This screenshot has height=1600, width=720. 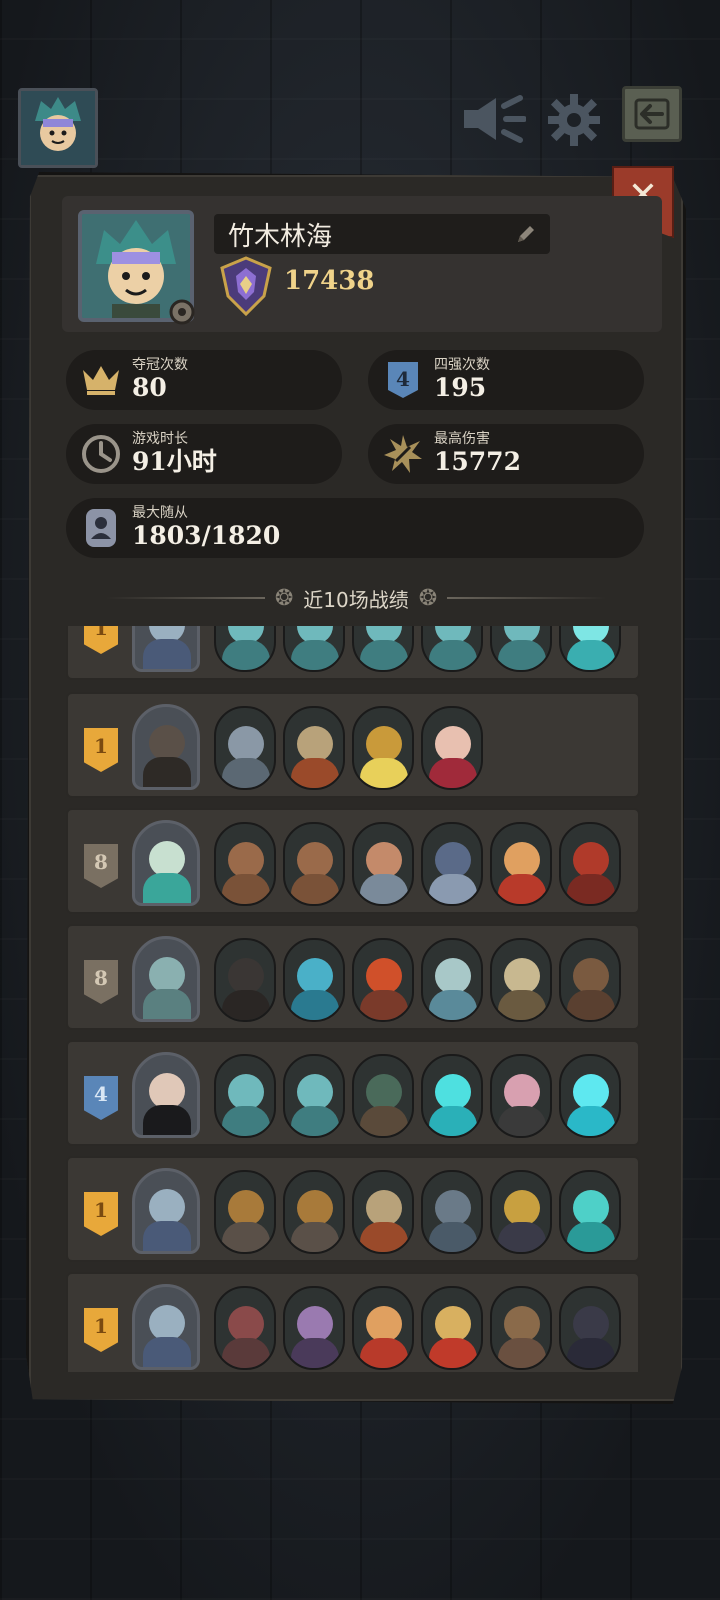 What do you see at coordinates (182, 314) in the screenshot?
I see `avatar-settings-gear-icon` at bounding box center [182, 314].